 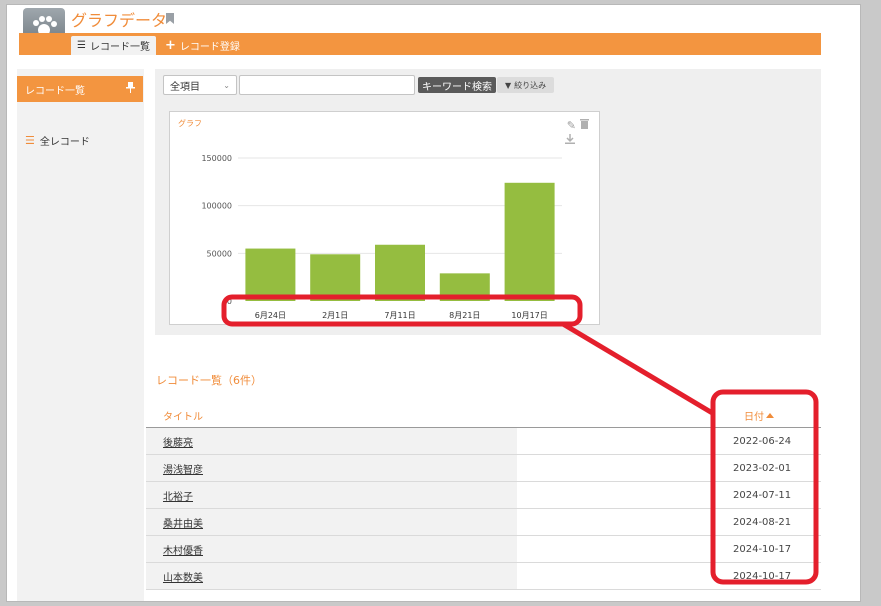 What do you see at coordinates (80, 335) in the screenshot?
I see `sidebar: レコード一覧 ☰ 全レコード` at bounding box center [80, 335].